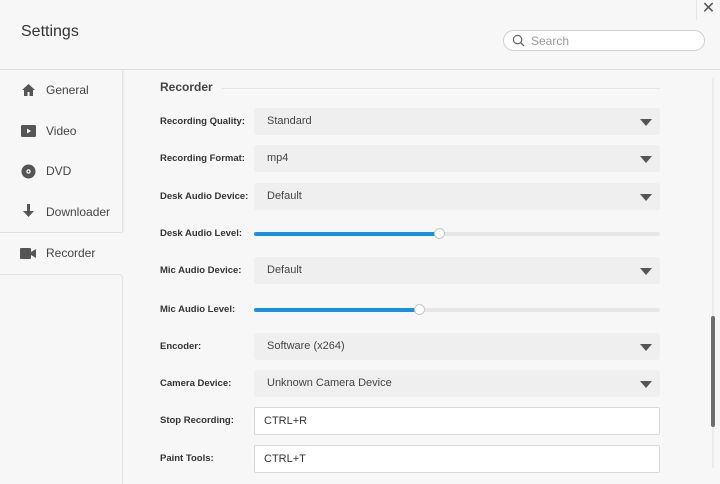 Image resolution: width=720 pixels, height=484 pixels. What do you see at coordinates (441, 88) in the screenshot?
I see `section-divider` at bounding box center [441, 88].